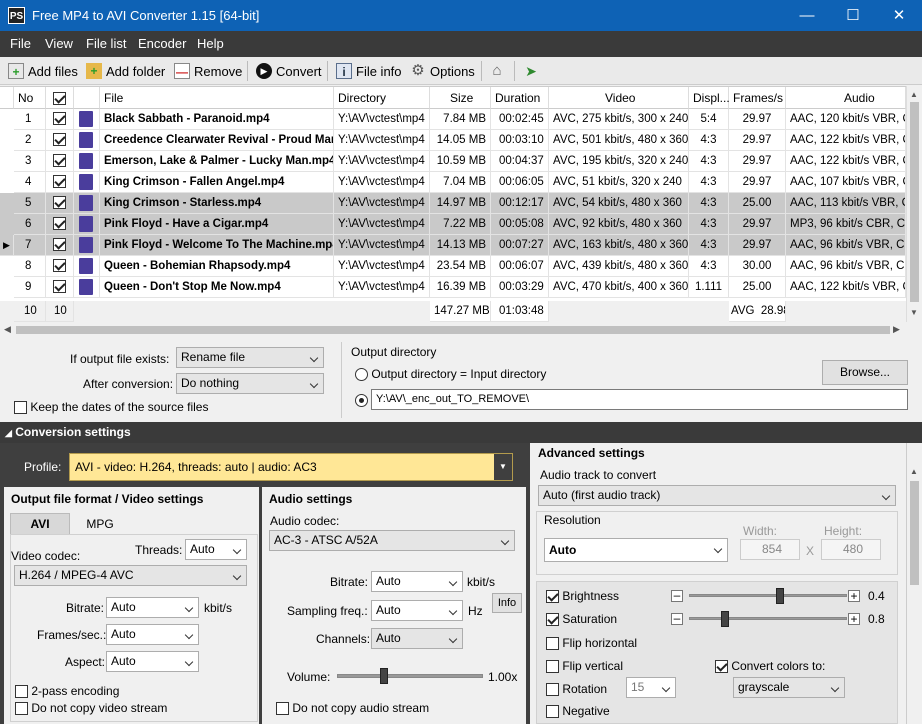 The height and width of the screenshot is (724, 922). I want to click on keep-dates-option: Keep the dates of the source files, so click(111, 407).